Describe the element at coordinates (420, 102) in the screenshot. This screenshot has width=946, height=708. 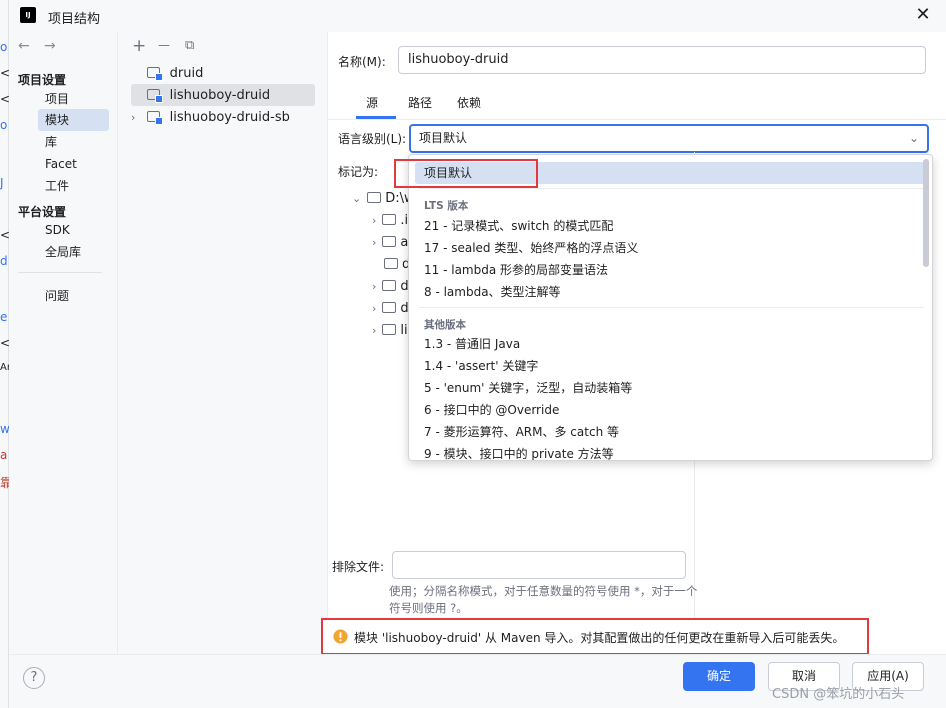
I see `tab-paths: 路径` at that location.